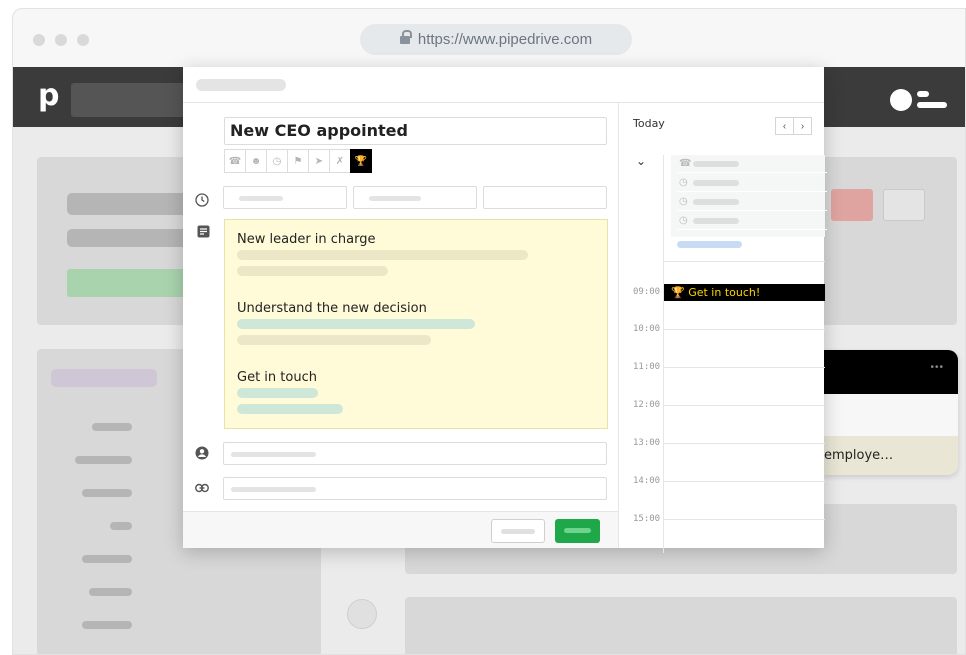 The image size is (966, 655). I want to click on chevron-down-icon: ⌄, so click(641, 161).